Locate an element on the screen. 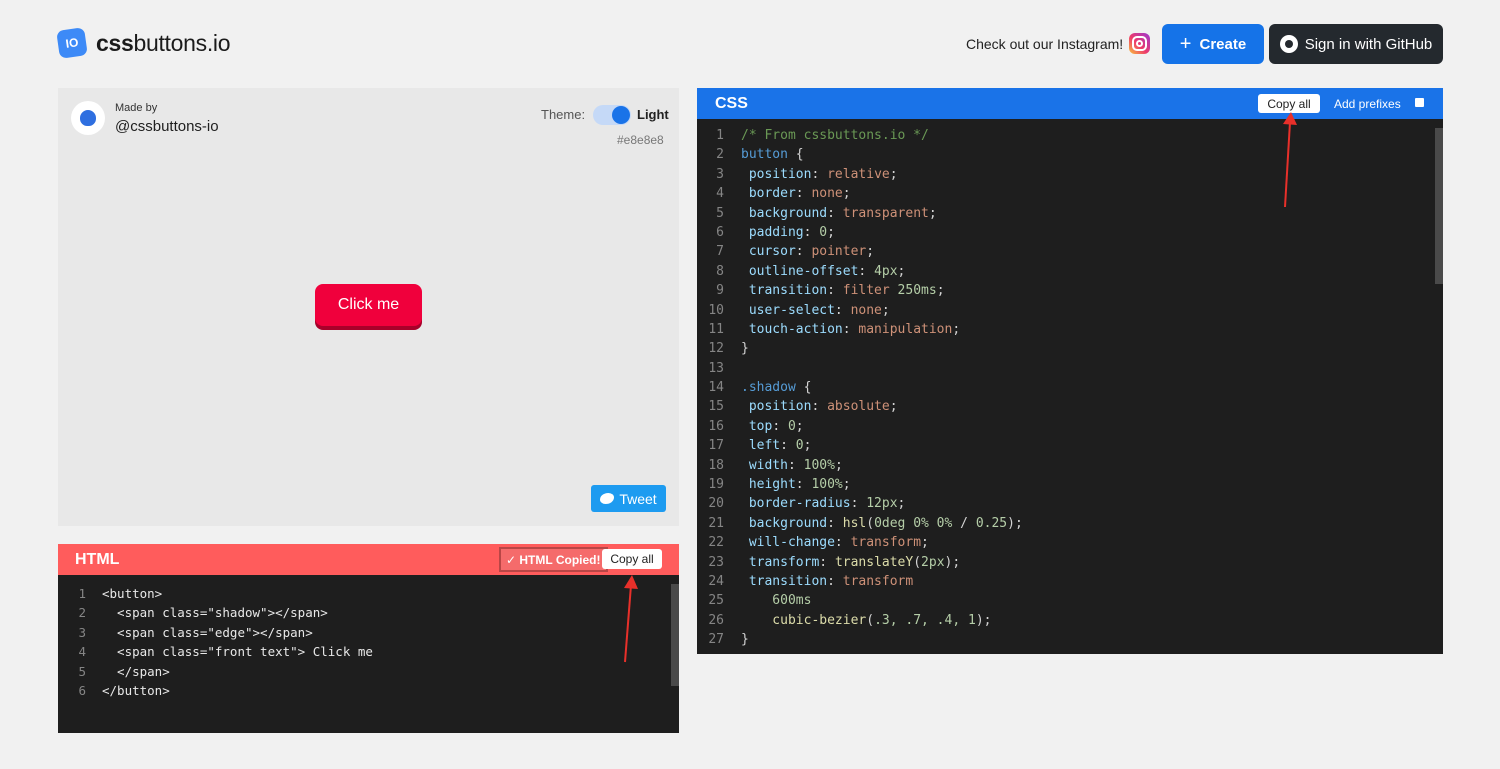 Image resolution: width=1500 pixels, height=769 pixels. line-number: 24 is located at coordinates (716, 581).